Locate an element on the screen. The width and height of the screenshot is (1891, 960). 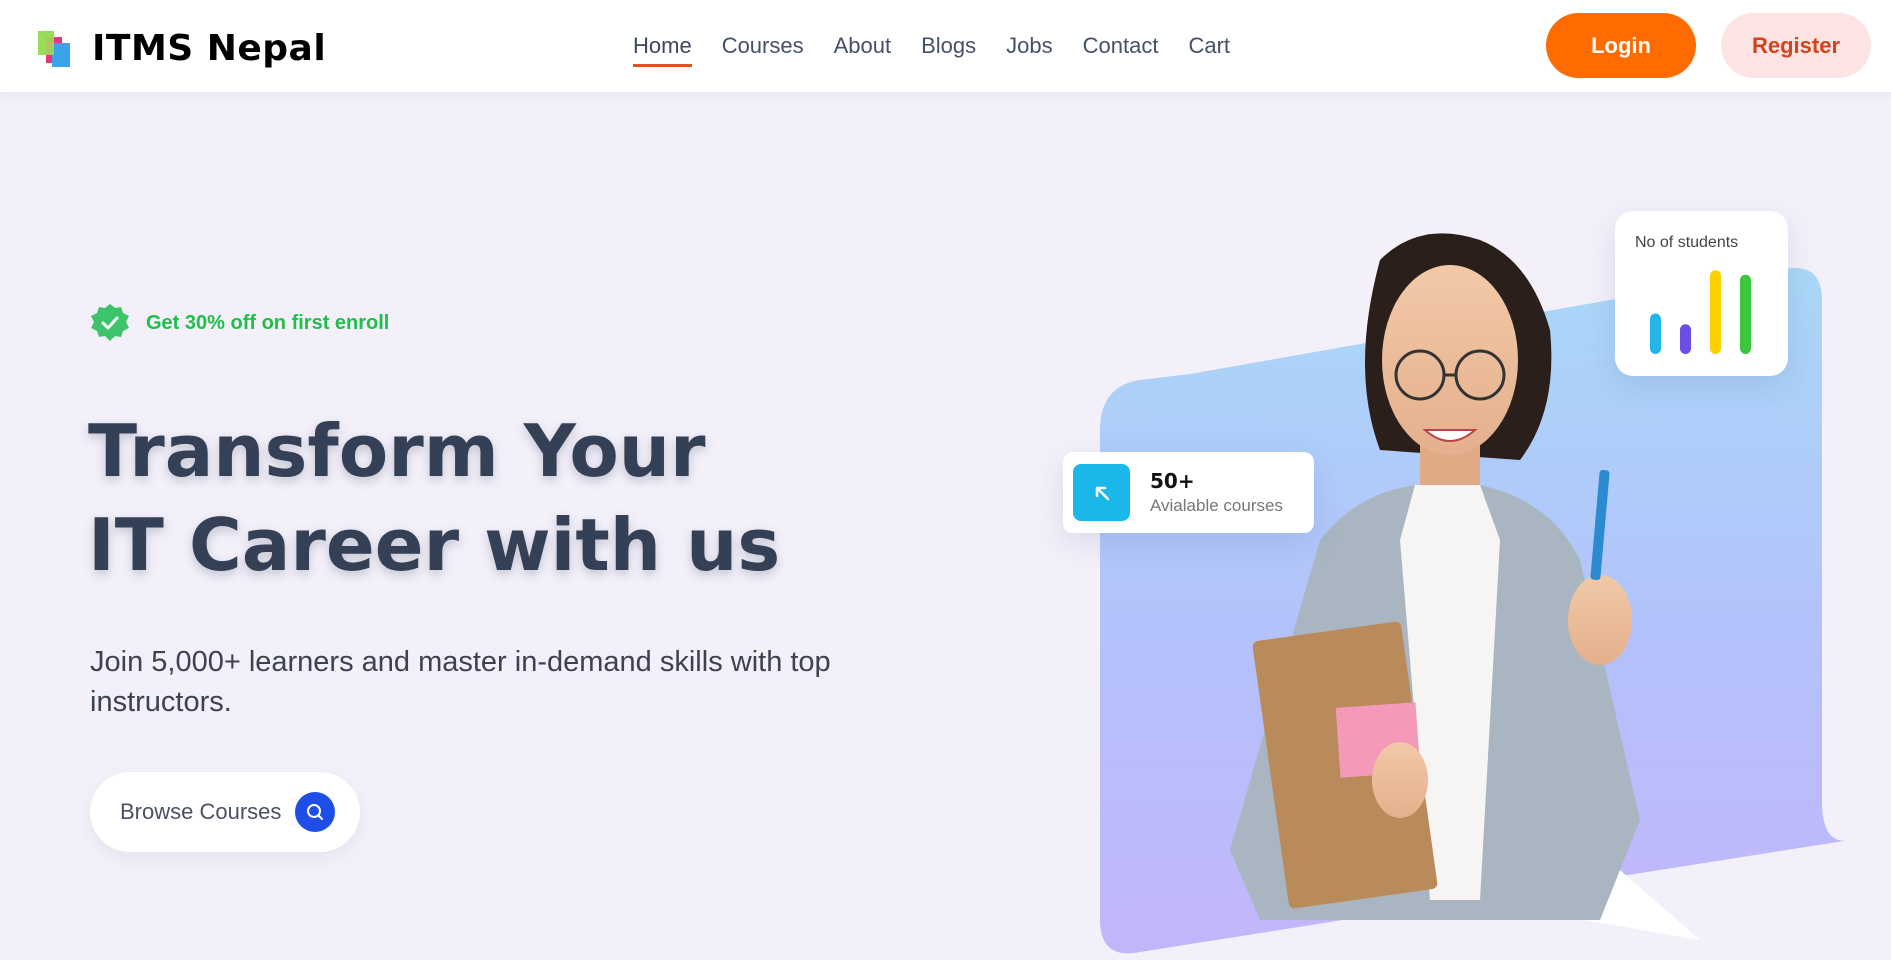
register-button: Register is located at coordinates (1796, 45).